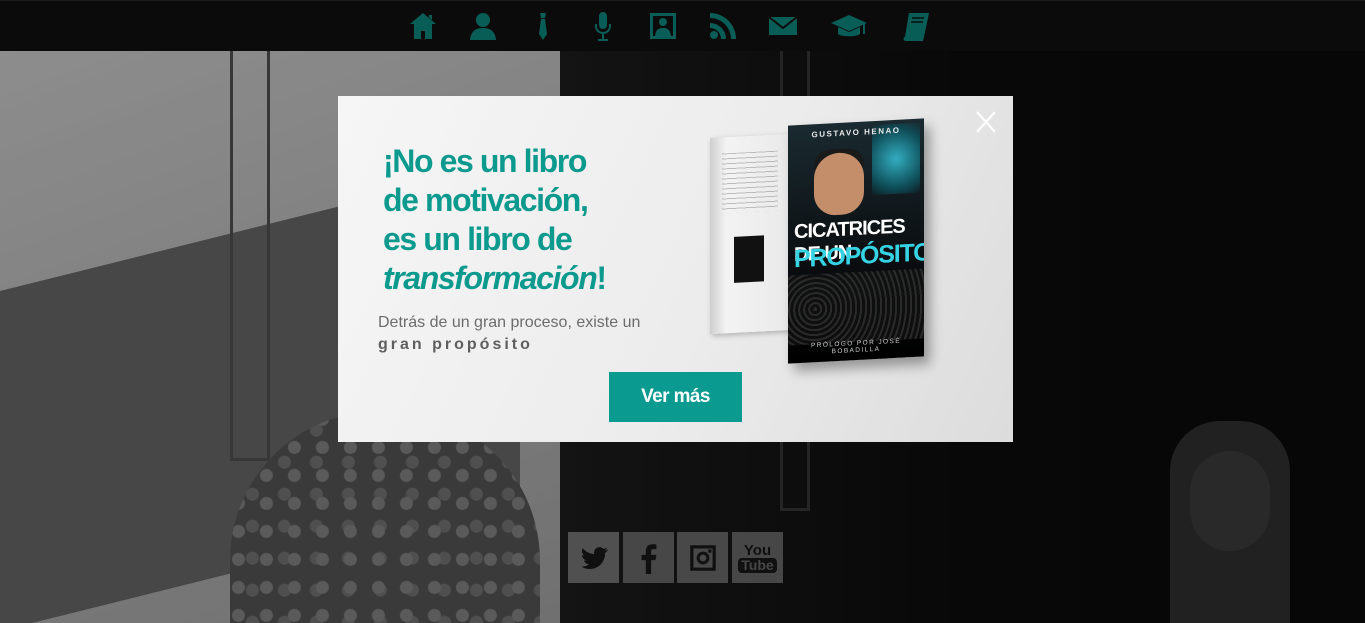 This screenshot has height=623, width=1365. What do you see at coordinates (856, 307) in the screenshot?
I see `cover-crowd-image` at bounding box center [856, 307].